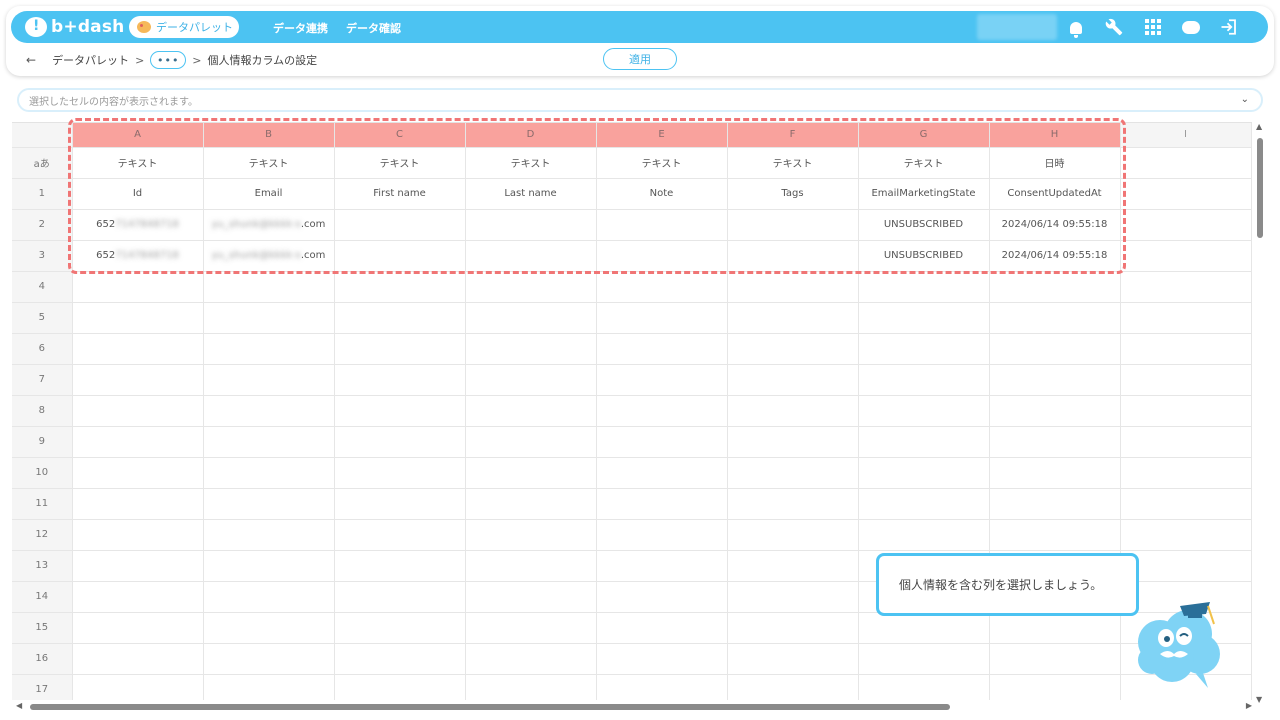 The width and height of the screenshot is (1280, 720). Describe the element at coordinates (1260, 188) in the screenshot. I see `vertical-scroll-thumb` at that location.